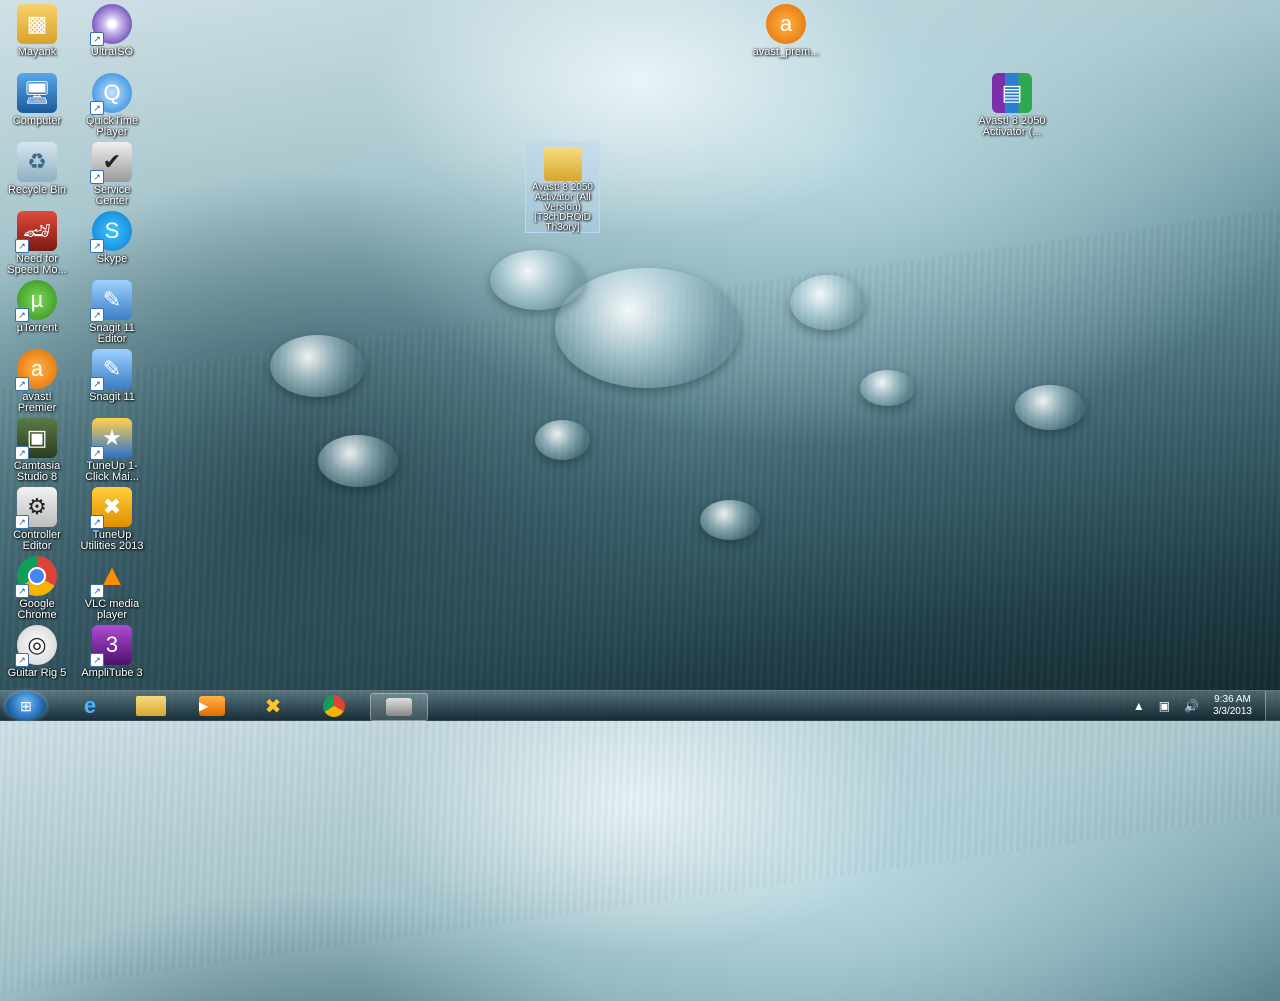  I want to click on amplitube-icon: ↗ 3, so click(111, 646).